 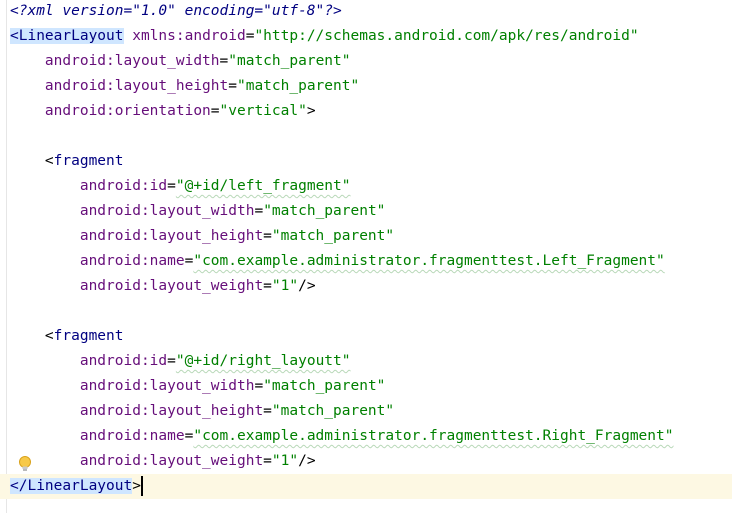 I want to click on text-caret, so click(x=141, y=486).